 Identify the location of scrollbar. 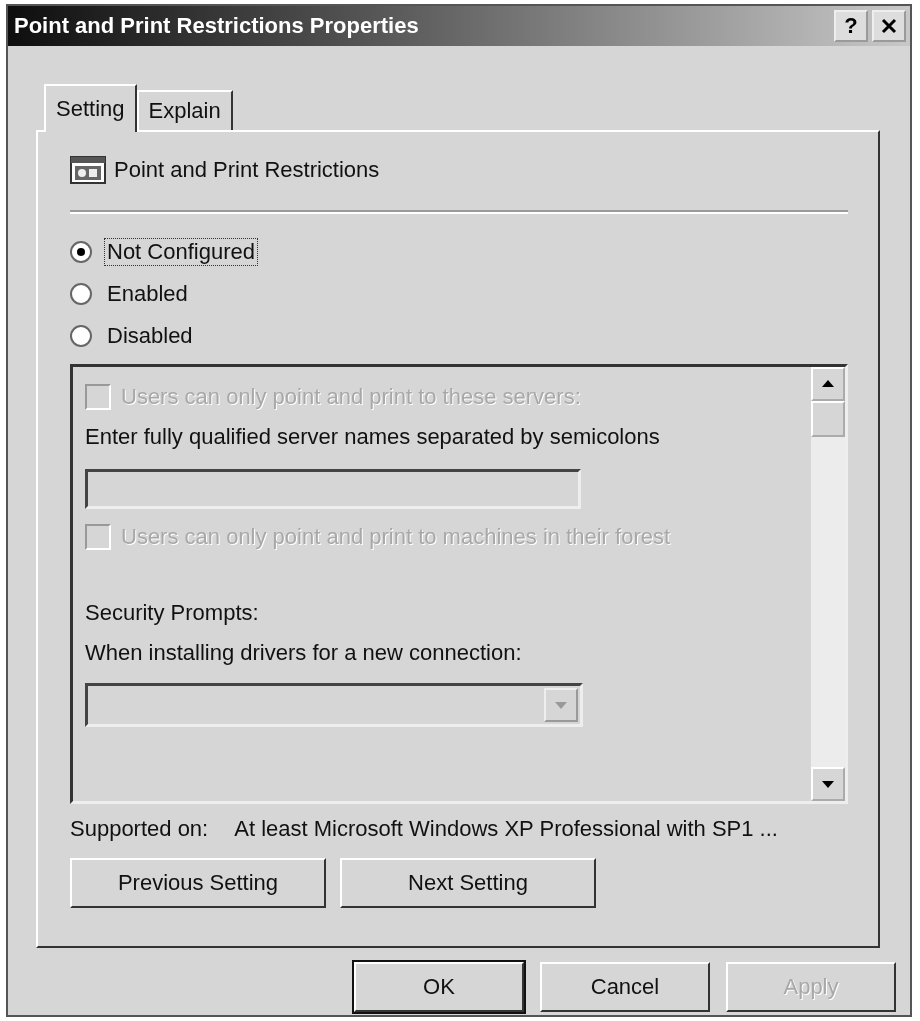
(828, 584).